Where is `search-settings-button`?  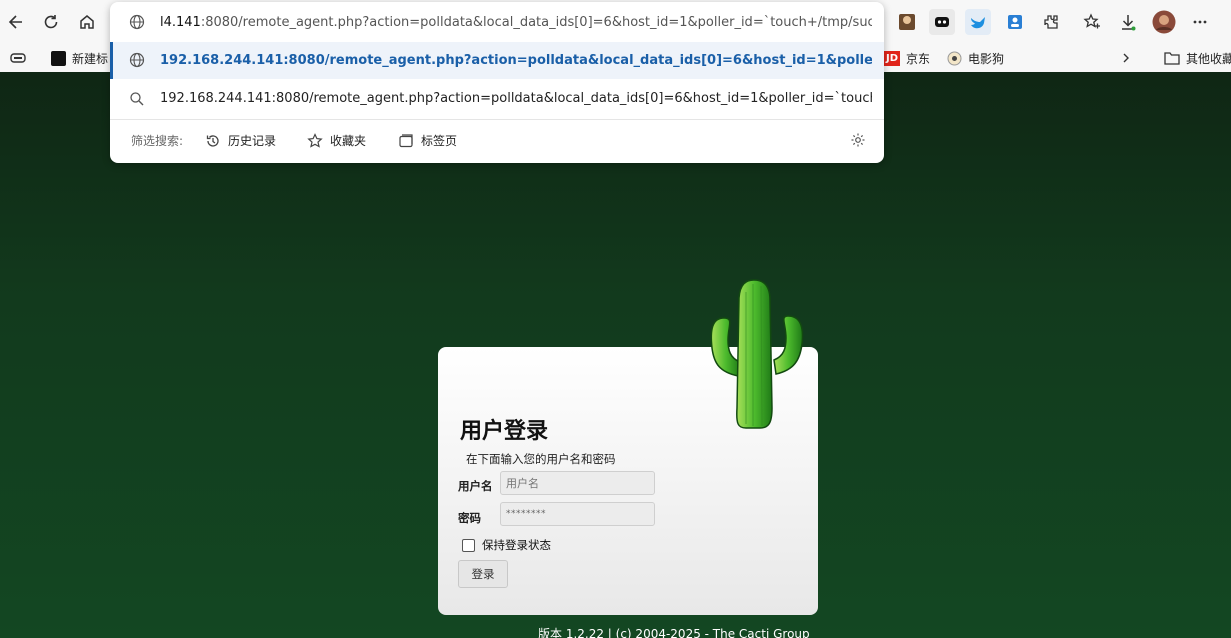 search-settings-button is located at coordinates (858, 140).